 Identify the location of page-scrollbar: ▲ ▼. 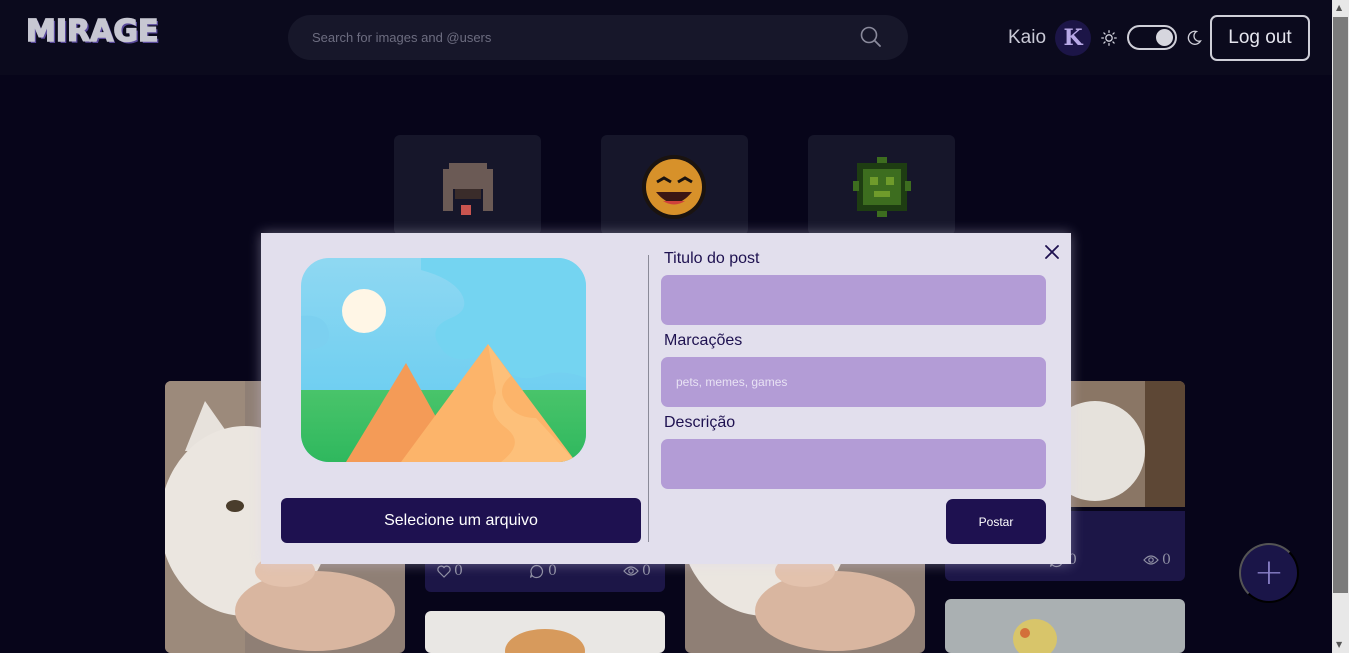
(1340, 326).